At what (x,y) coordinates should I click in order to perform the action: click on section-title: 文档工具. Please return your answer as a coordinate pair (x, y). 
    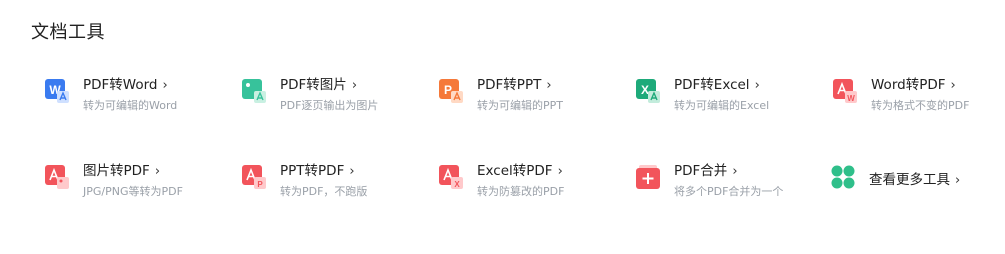
    Looking at the image, I should click on (68, 32).